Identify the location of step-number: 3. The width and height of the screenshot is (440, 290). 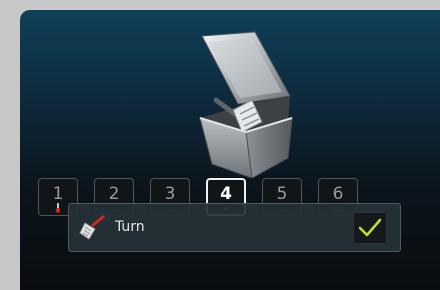
(170, 194).